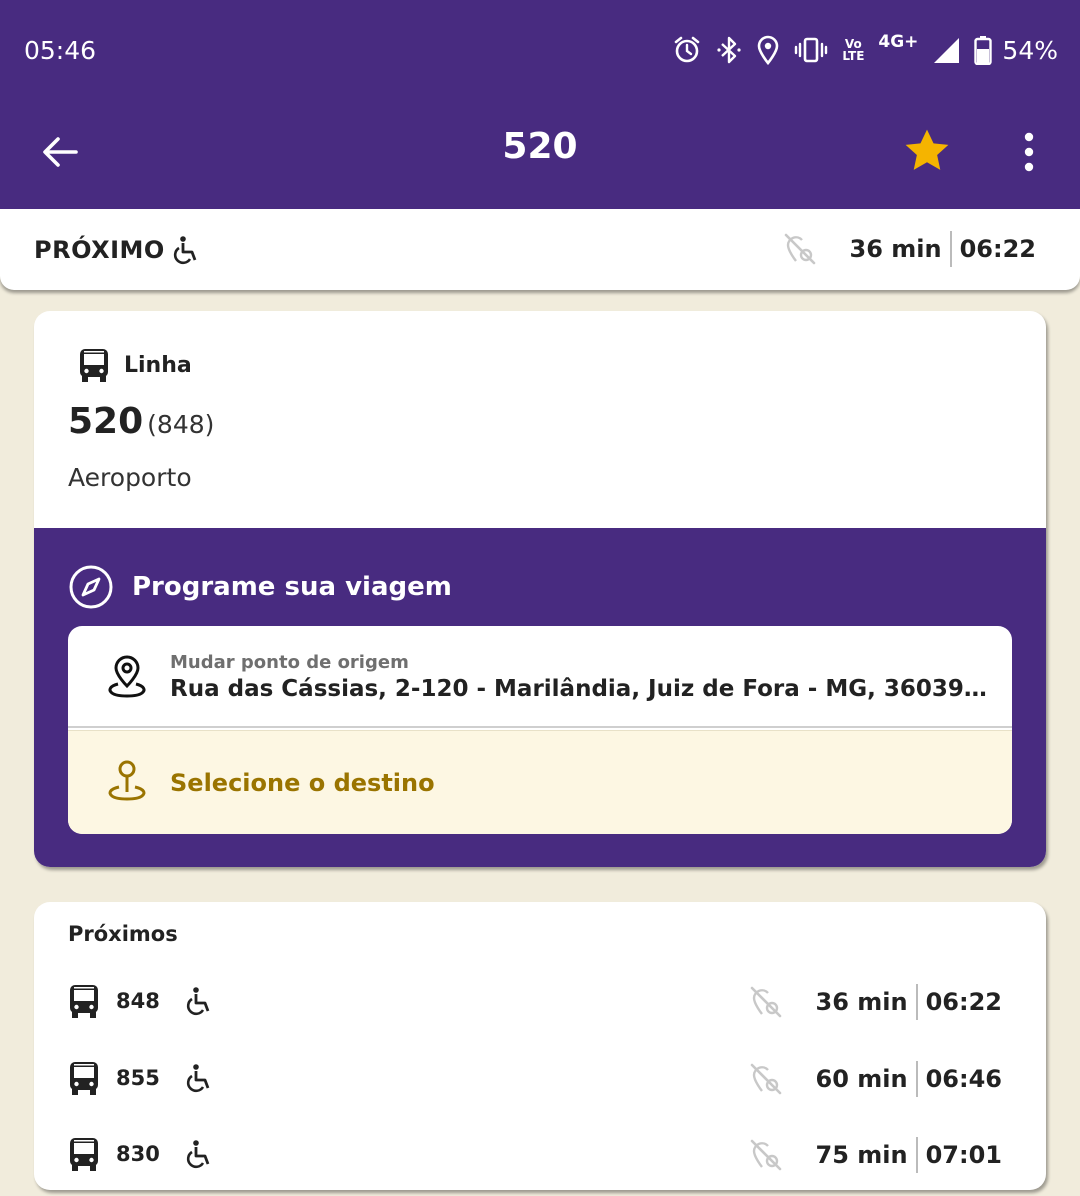  I want to click on more-menu-button, so click(1029, 152).